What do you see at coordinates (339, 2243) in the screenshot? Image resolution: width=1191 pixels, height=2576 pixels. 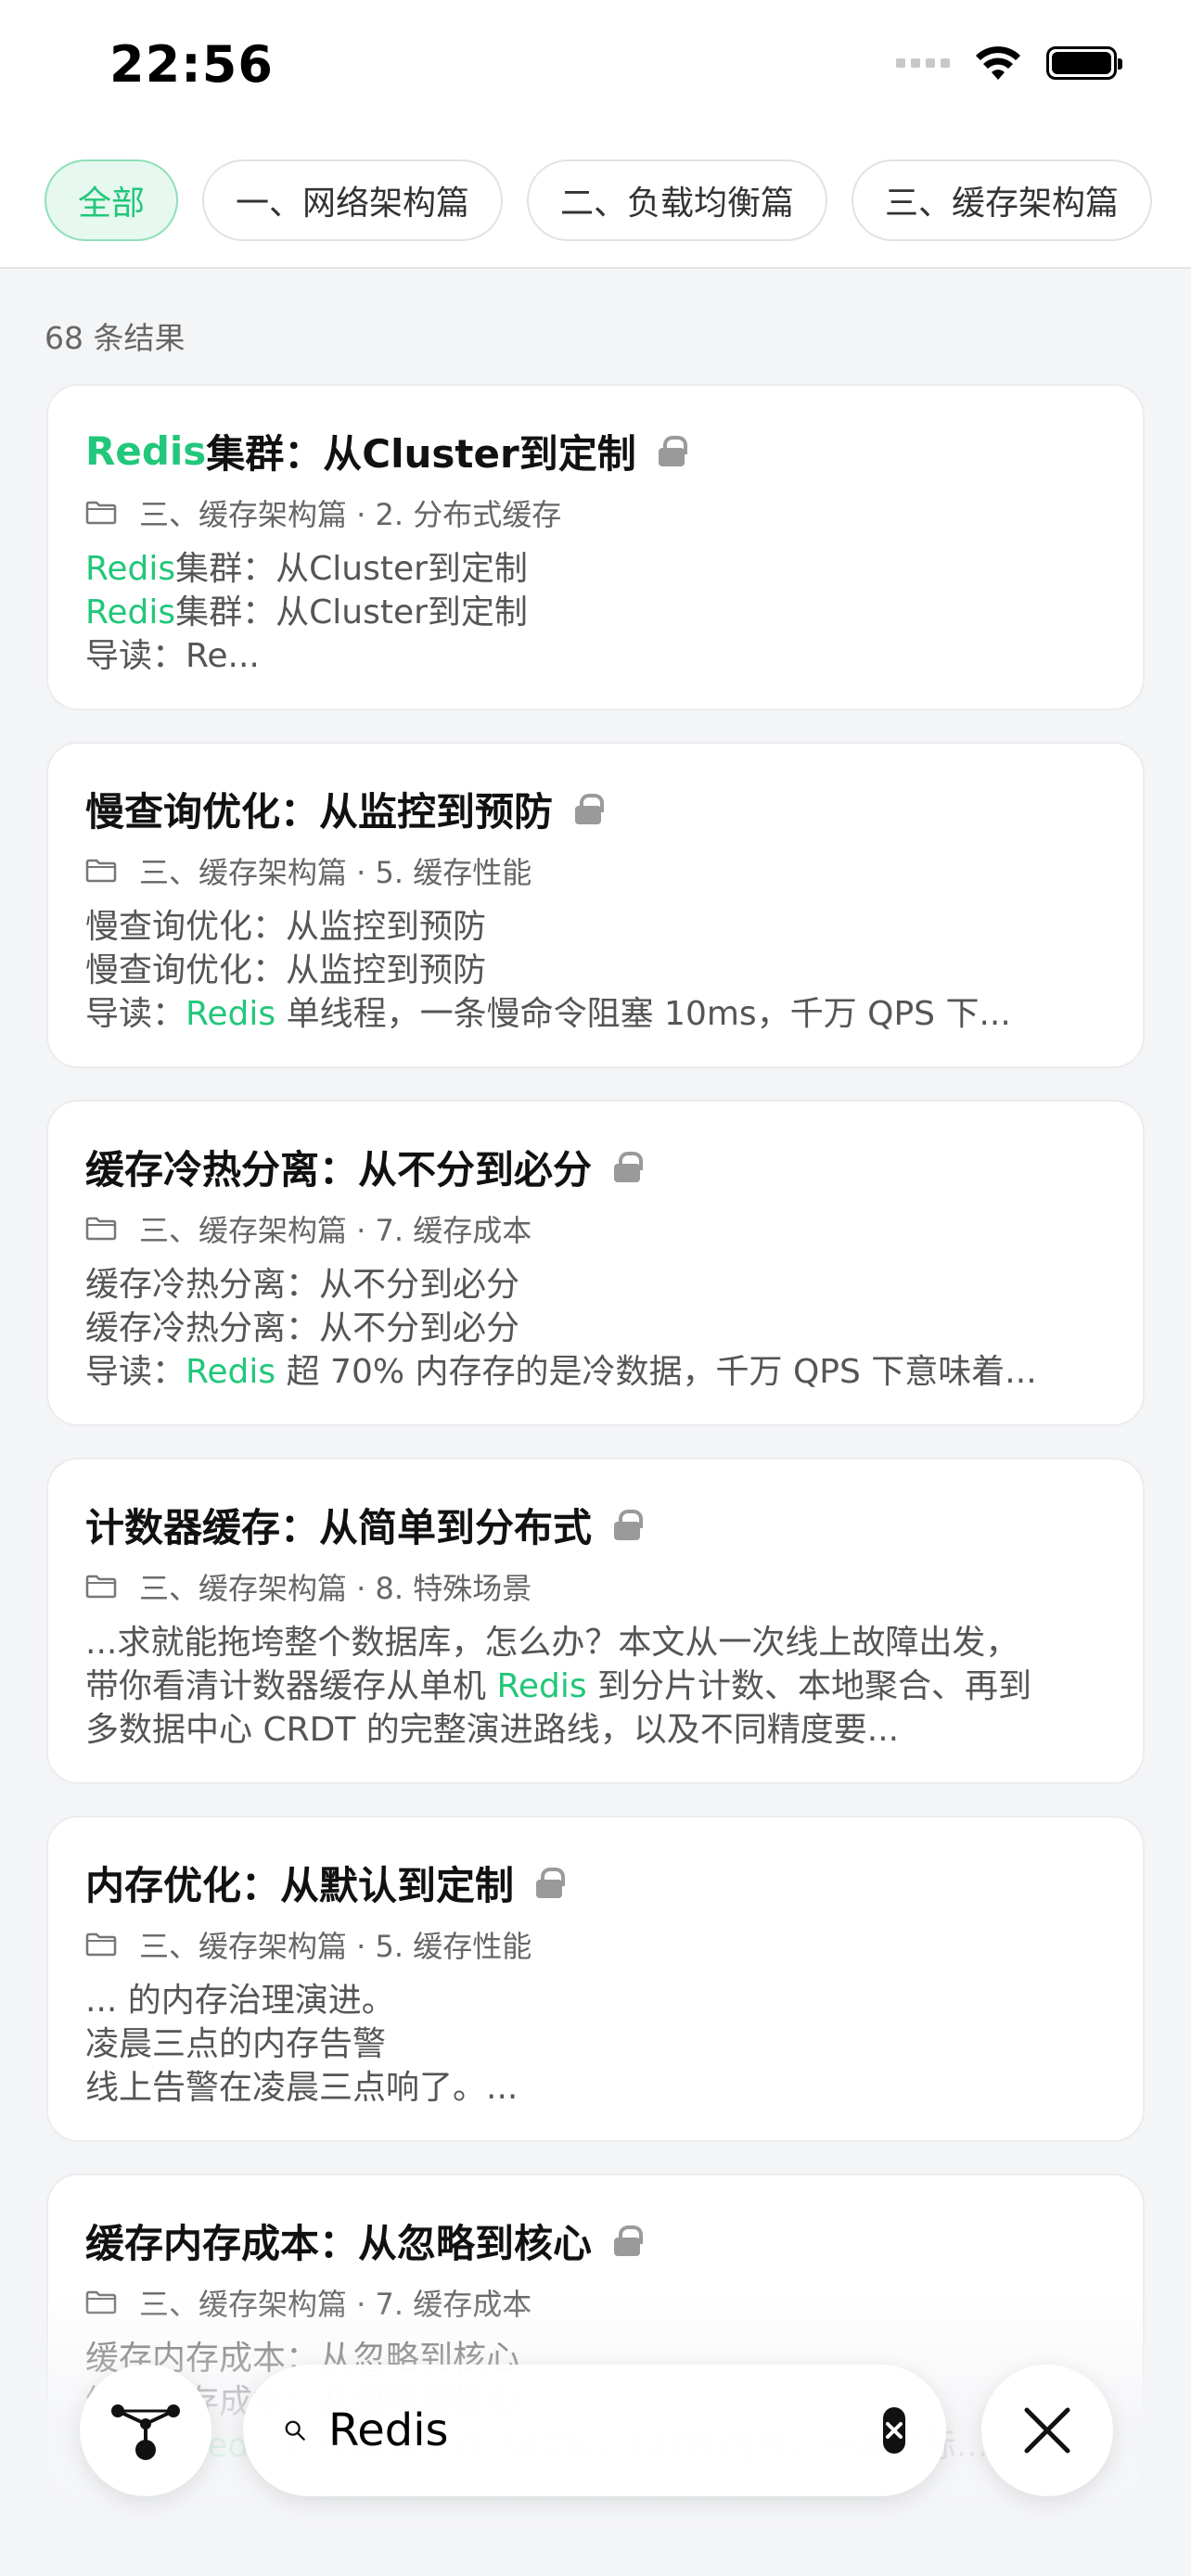 I see `title-text: 缓存内存成本：从忽略到核心` at bounding box center [339, 2243].